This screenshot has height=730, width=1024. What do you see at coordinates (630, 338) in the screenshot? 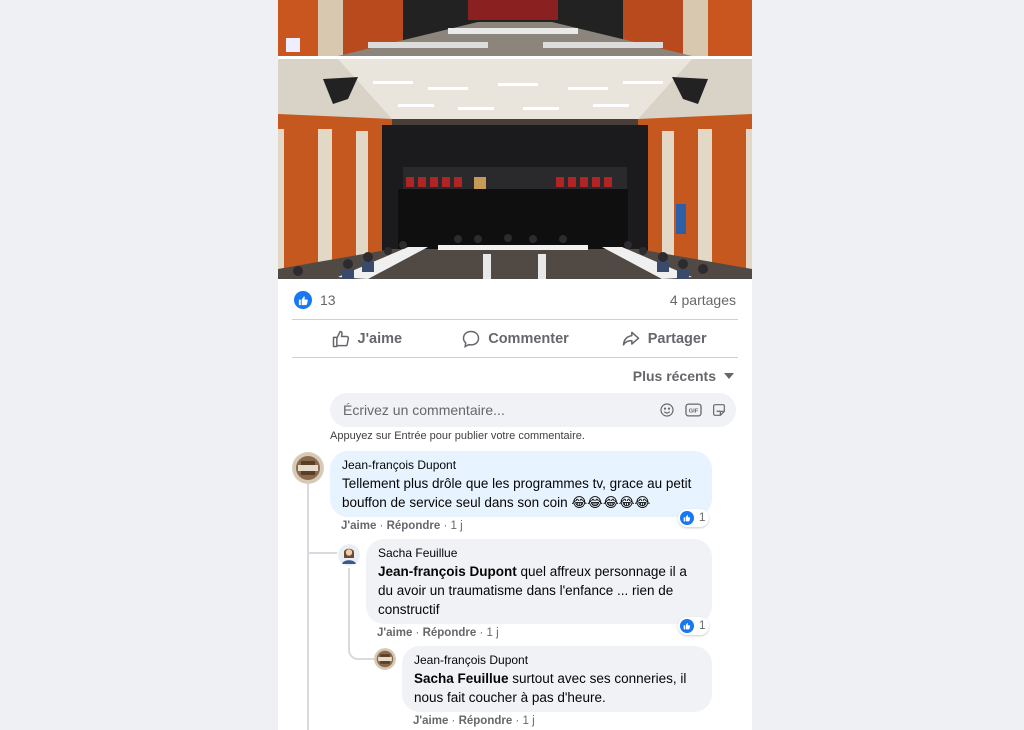
I see `share-arrow-icon` at bounding box center [630, 338].